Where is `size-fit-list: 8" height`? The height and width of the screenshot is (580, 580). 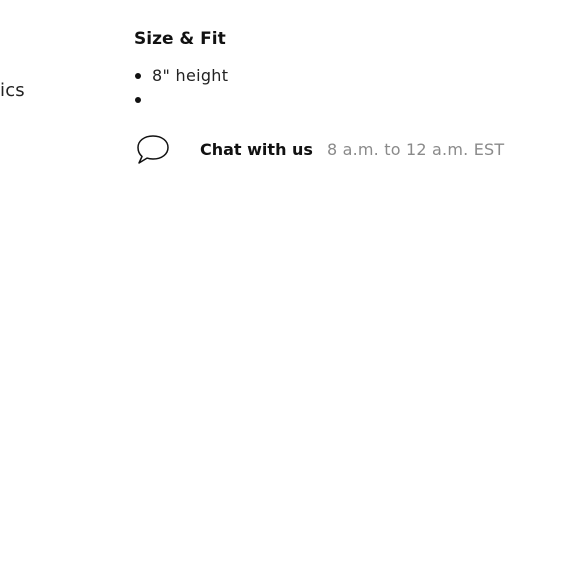
size-fit-list: 8" height is located at coordinates (354, 88).